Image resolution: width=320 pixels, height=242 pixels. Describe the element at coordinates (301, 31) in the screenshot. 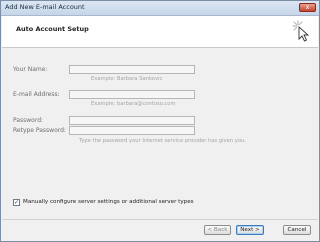

I see `cursor-click-icon` at that location.